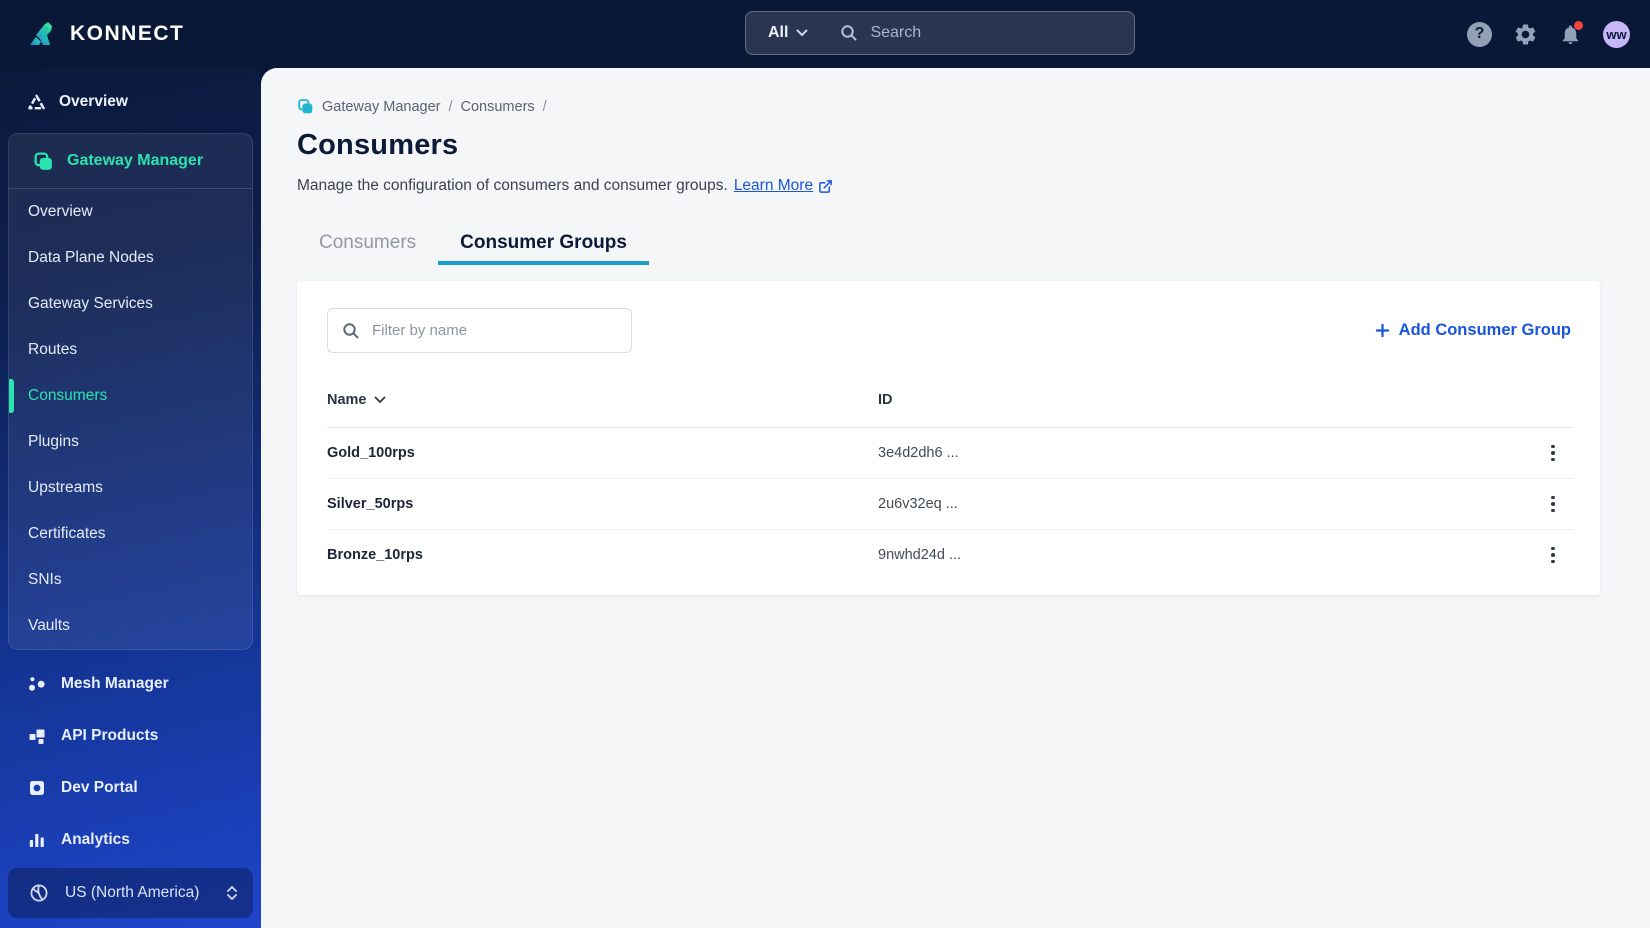 This screenshot has height=928, width=1650. I want to click on mesh-manager-icon, so click(37, 684).